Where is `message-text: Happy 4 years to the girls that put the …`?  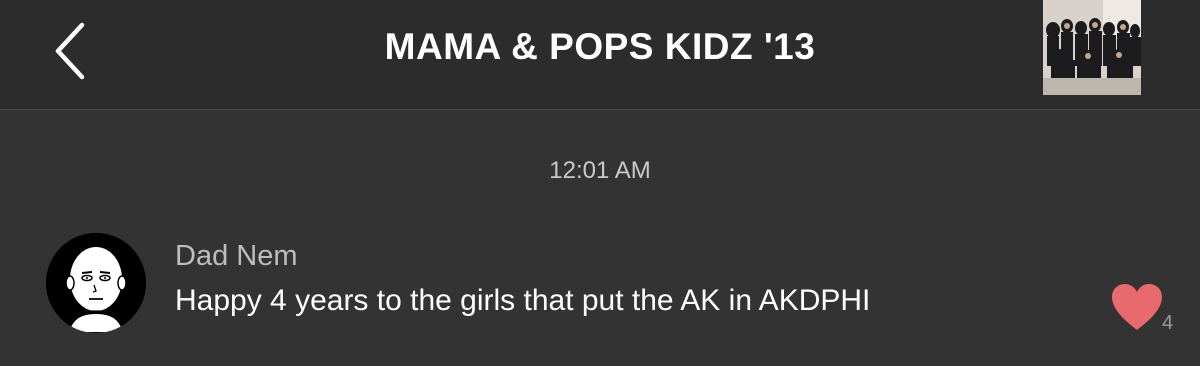
message-text: Happy 4 years to the girls that put the … is located at coordinates (523, 300).